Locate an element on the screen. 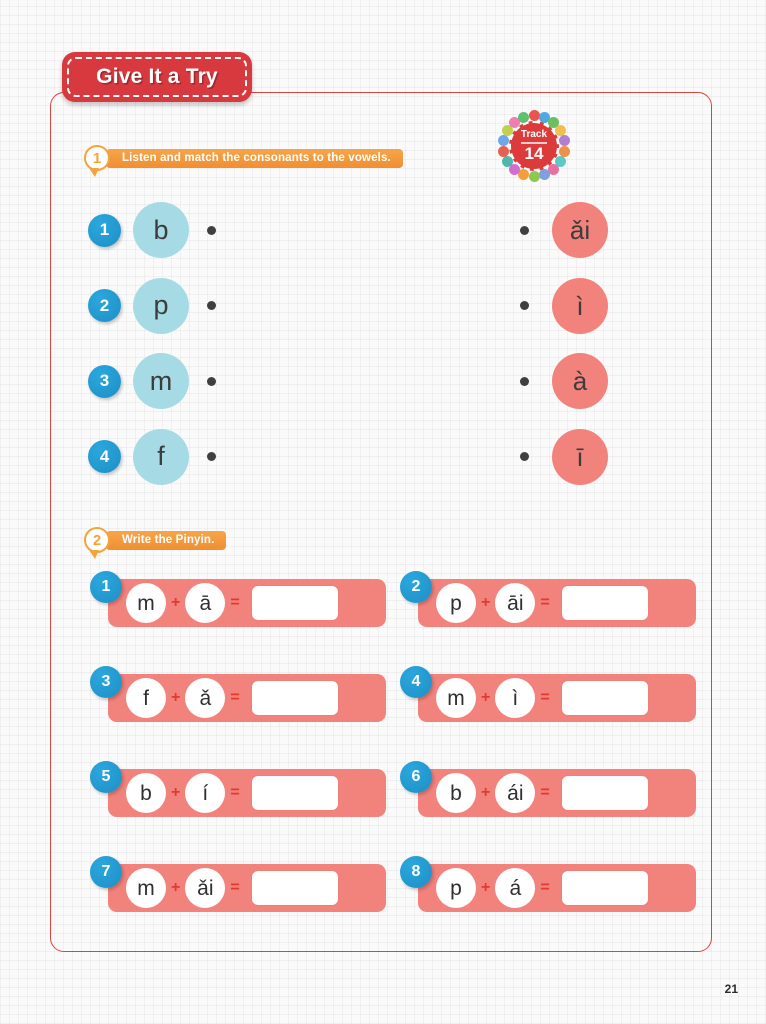 The image size is (766, 1024). pinyin-vowel-token: í is located at coordinates (205, 793).